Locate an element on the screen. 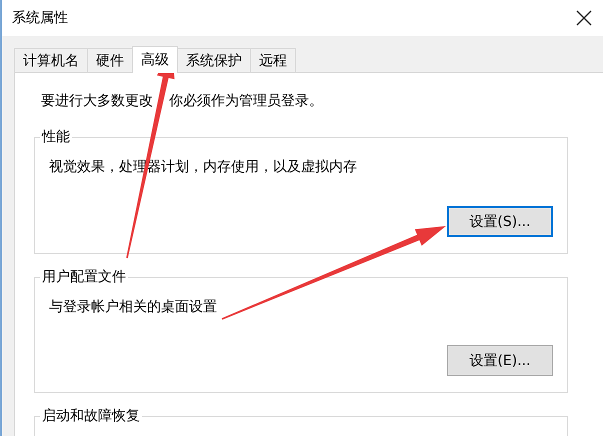  notice-text: 你必须作为管理员登录。 is located at coordinates (246, 101).